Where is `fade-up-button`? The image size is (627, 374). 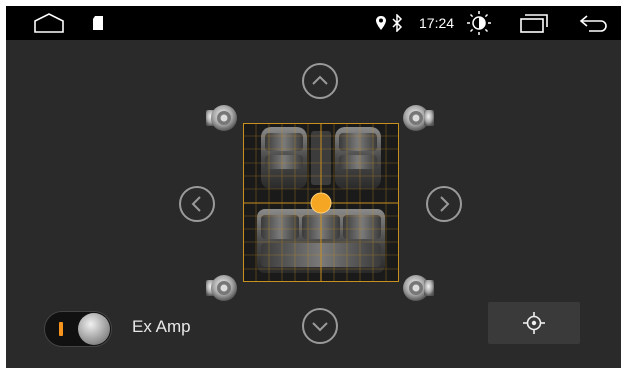
fade-up-button is located at coordinates (320, 81).